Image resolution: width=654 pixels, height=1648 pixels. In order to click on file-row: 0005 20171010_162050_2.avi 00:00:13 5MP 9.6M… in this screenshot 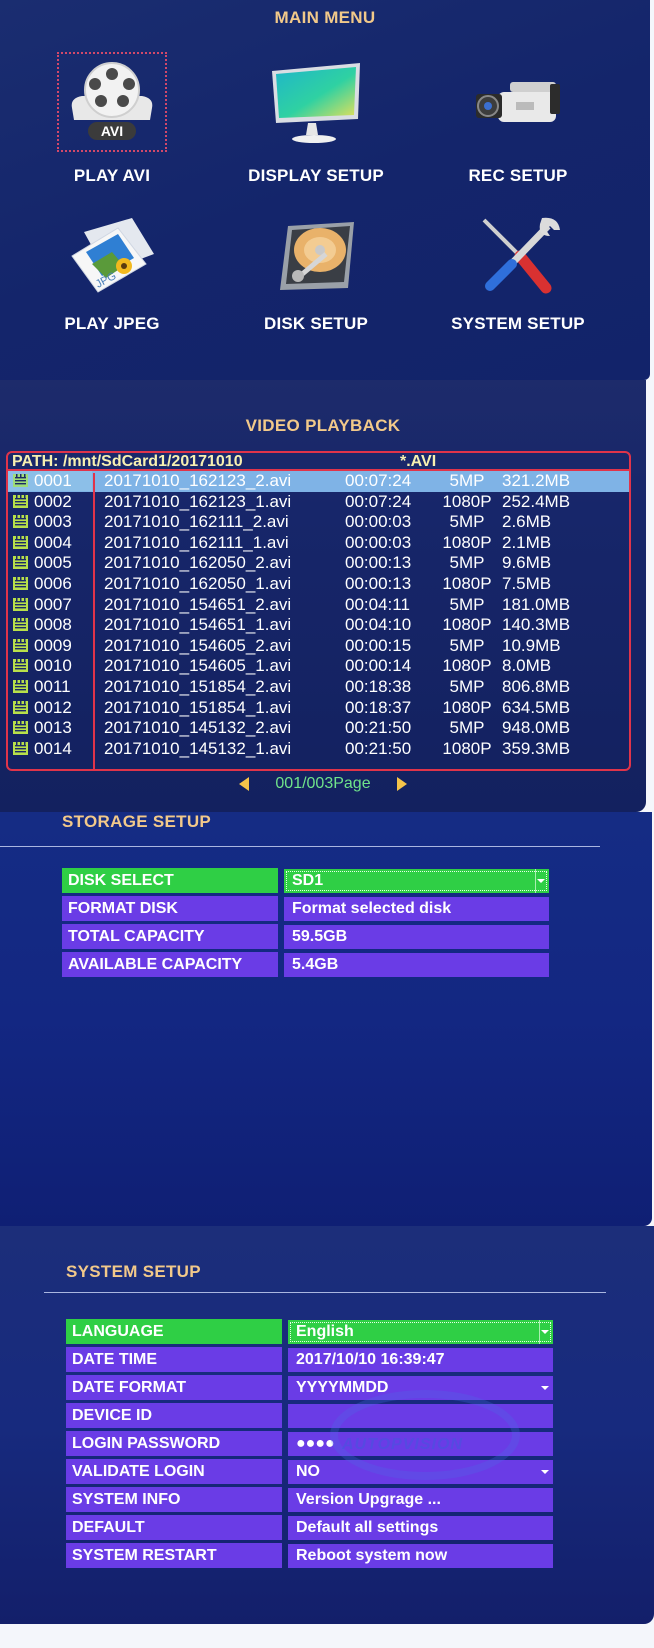, I will do `click(318, 563)`.